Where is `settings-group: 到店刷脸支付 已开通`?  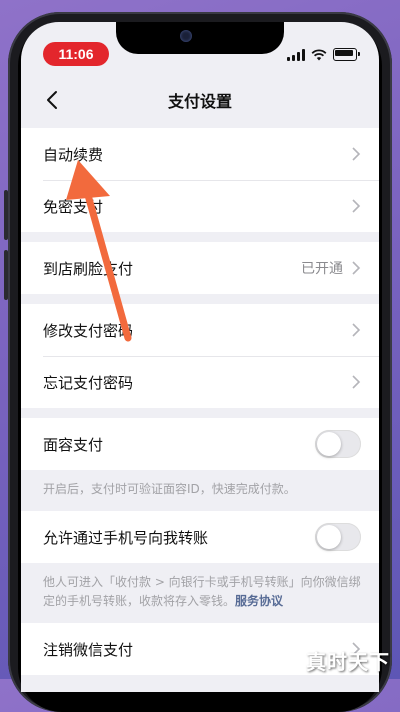
settings-group: 到店刷脸支付 已开通 is located at coordinates (200, 268).